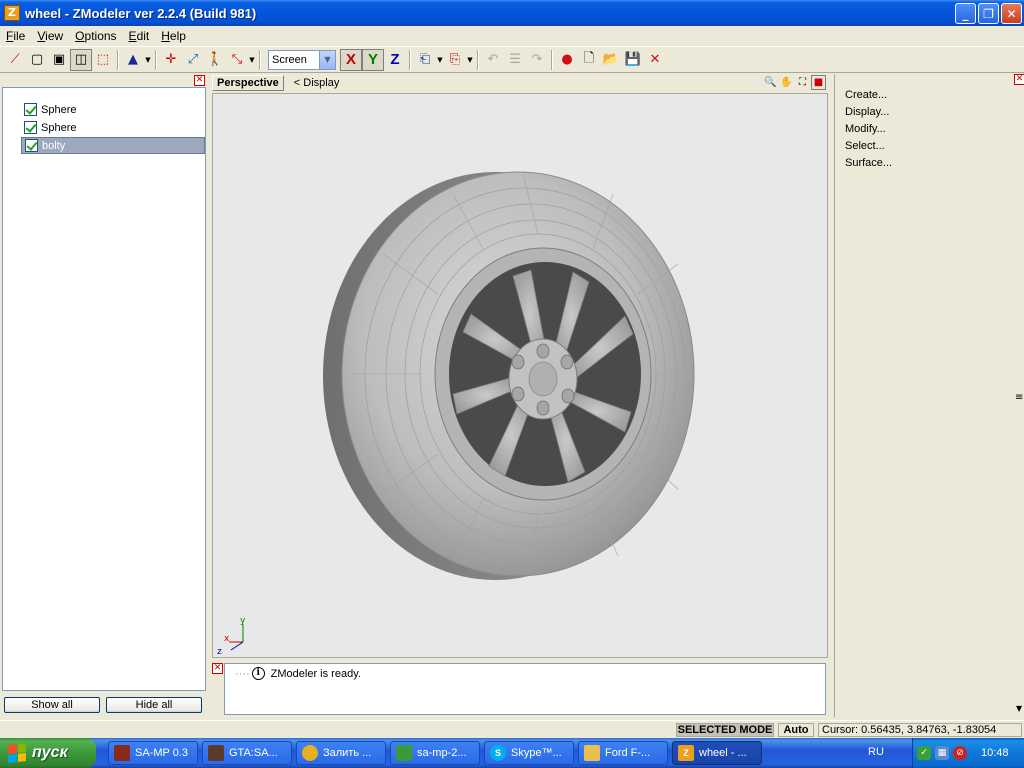  Describe the element at coordinates (50, 36) in the screenshot. I see `menu-view: View` at that location.